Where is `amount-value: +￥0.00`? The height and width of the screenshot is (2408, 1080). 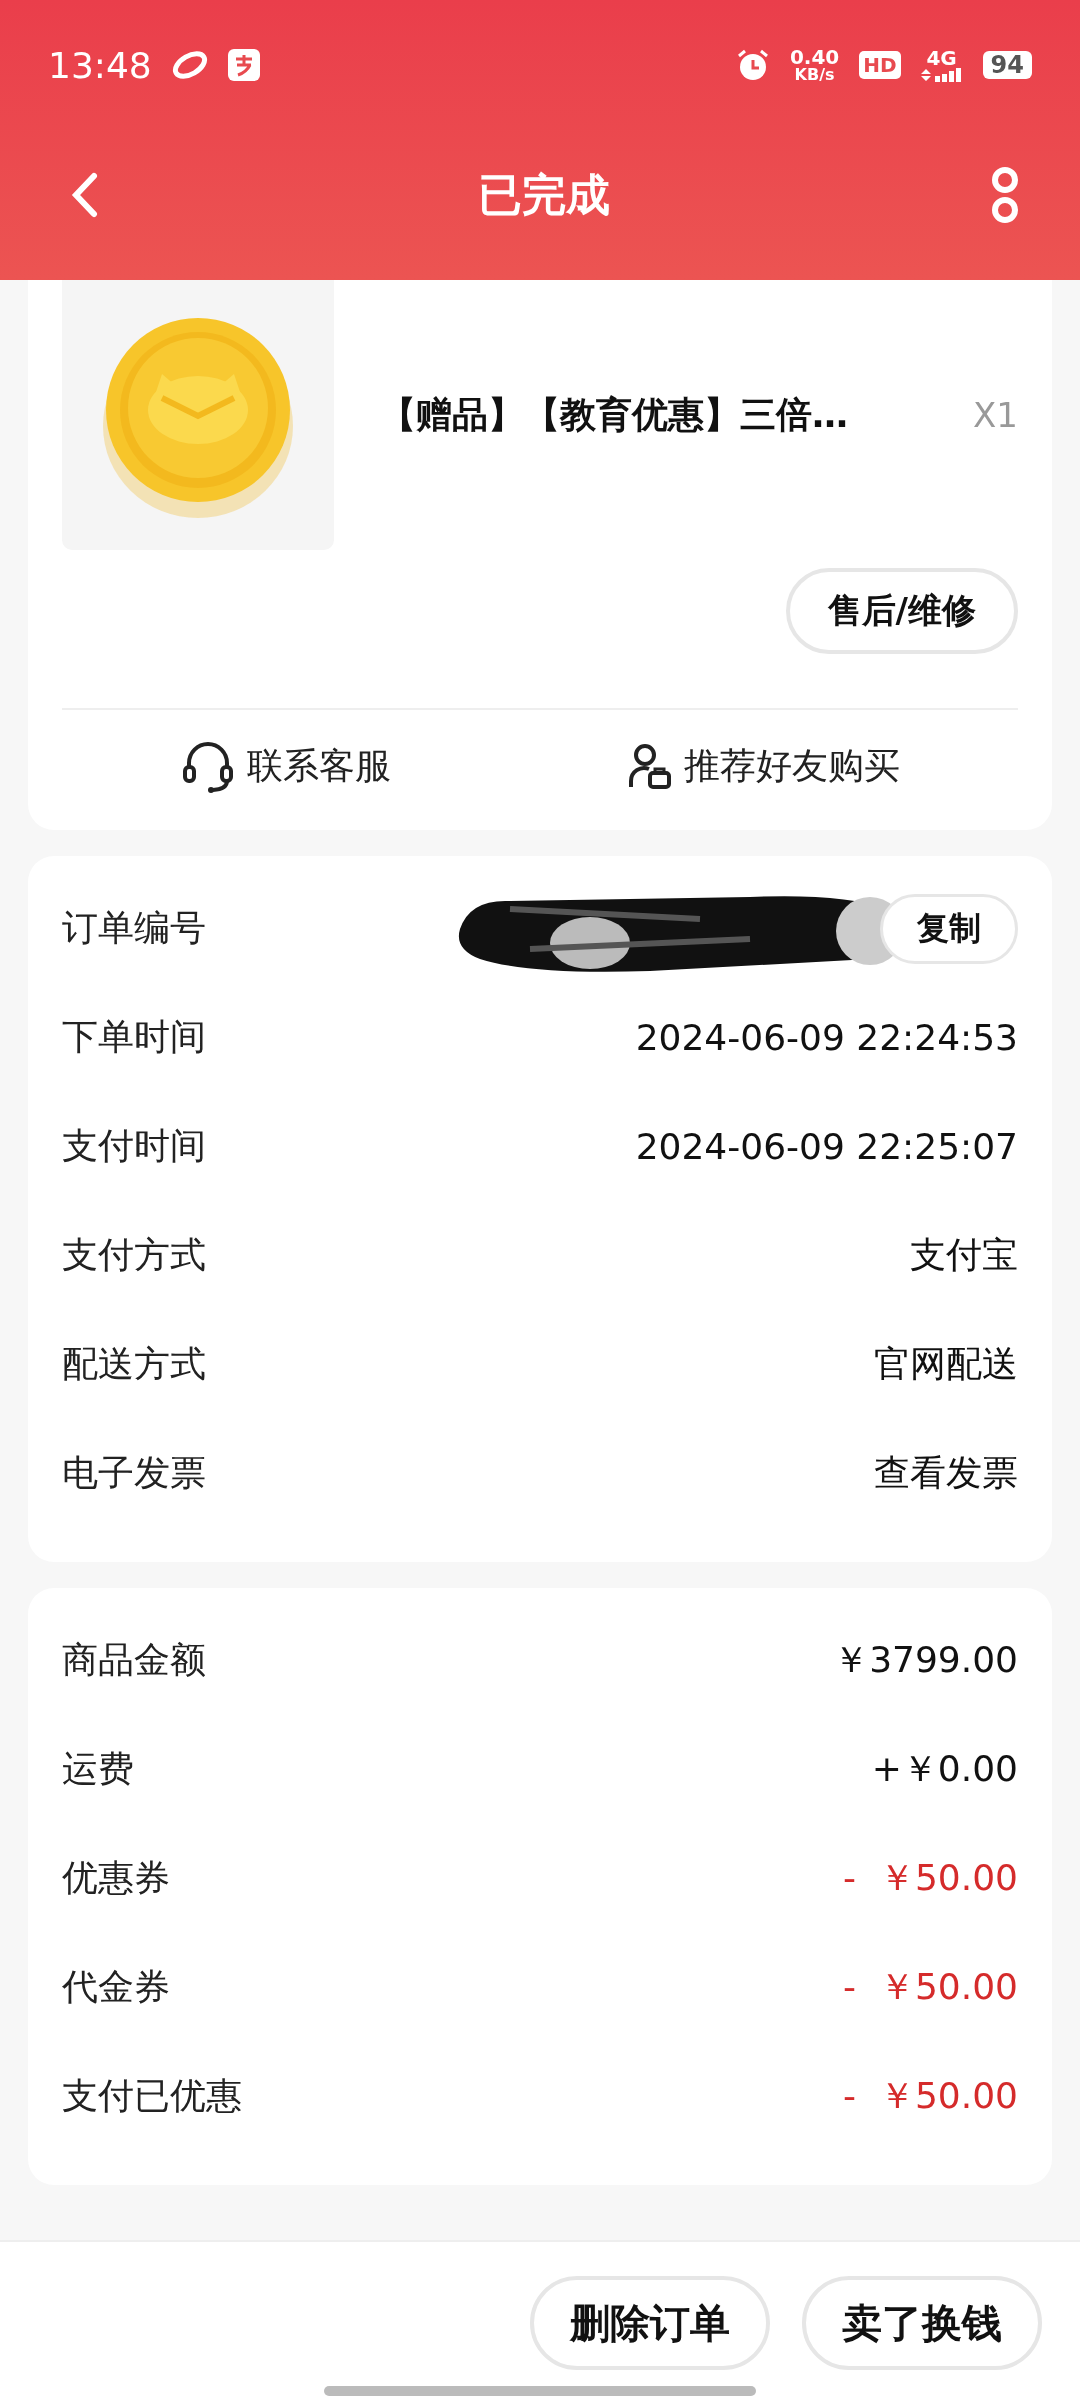
amount-value: +￥0.00 is located at coordinates (944, 1769).